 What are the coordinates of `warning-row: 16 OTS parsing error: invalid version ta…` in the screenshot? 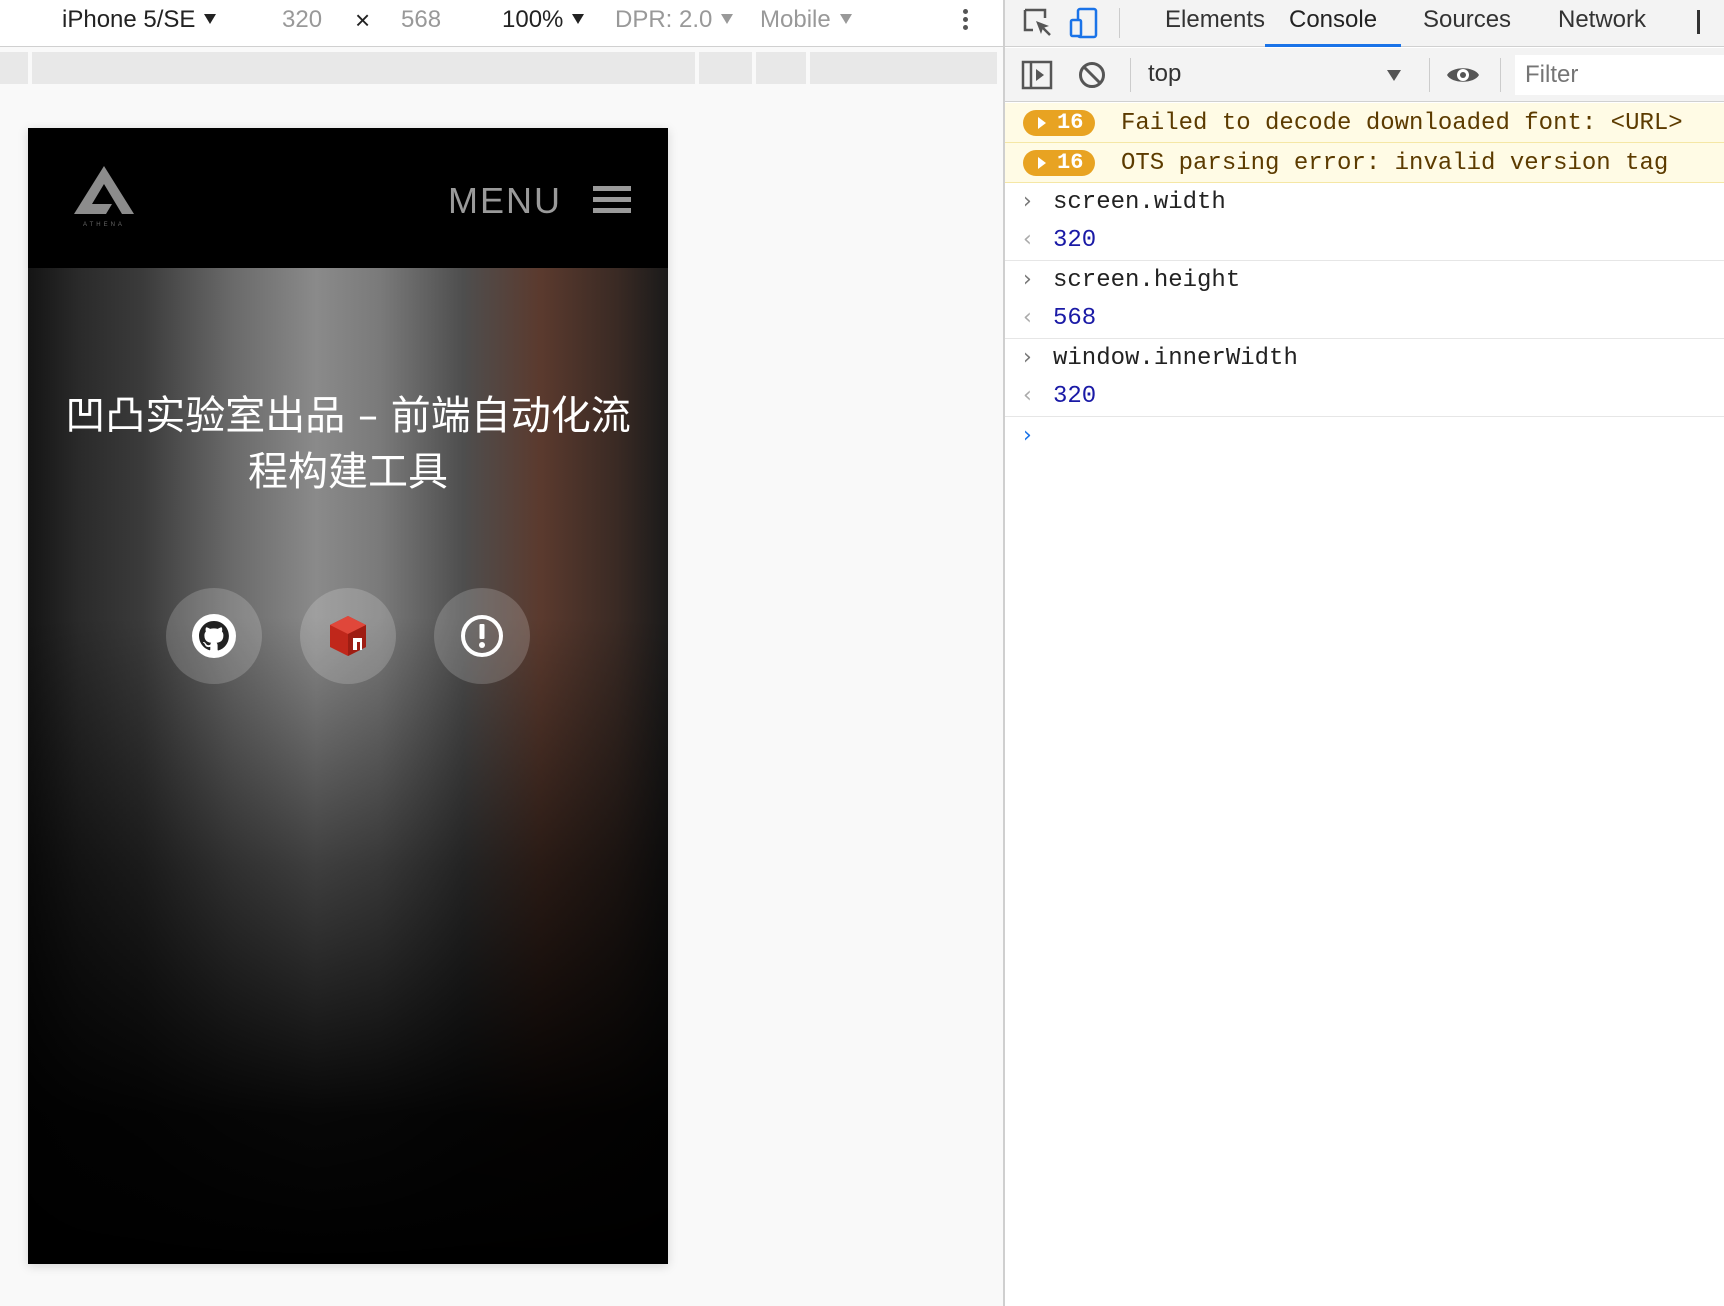 It's located at (1364, 163).